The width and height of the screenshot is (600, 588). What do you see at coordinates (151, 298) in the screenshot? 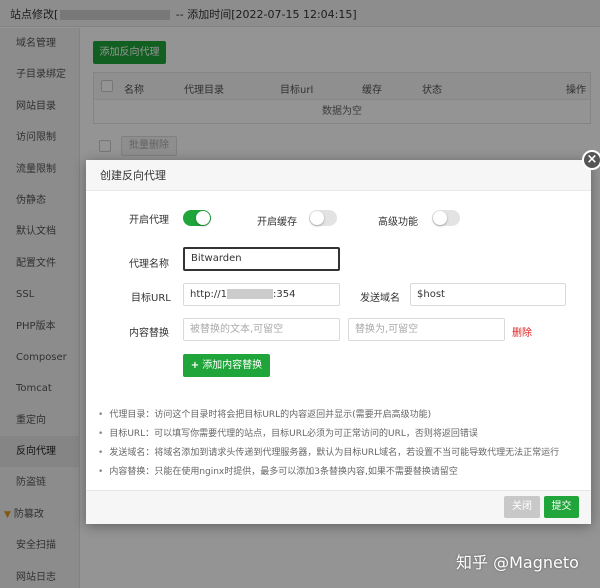
I see `target-url-label: 目标URL` at bounding box center [151, 298].